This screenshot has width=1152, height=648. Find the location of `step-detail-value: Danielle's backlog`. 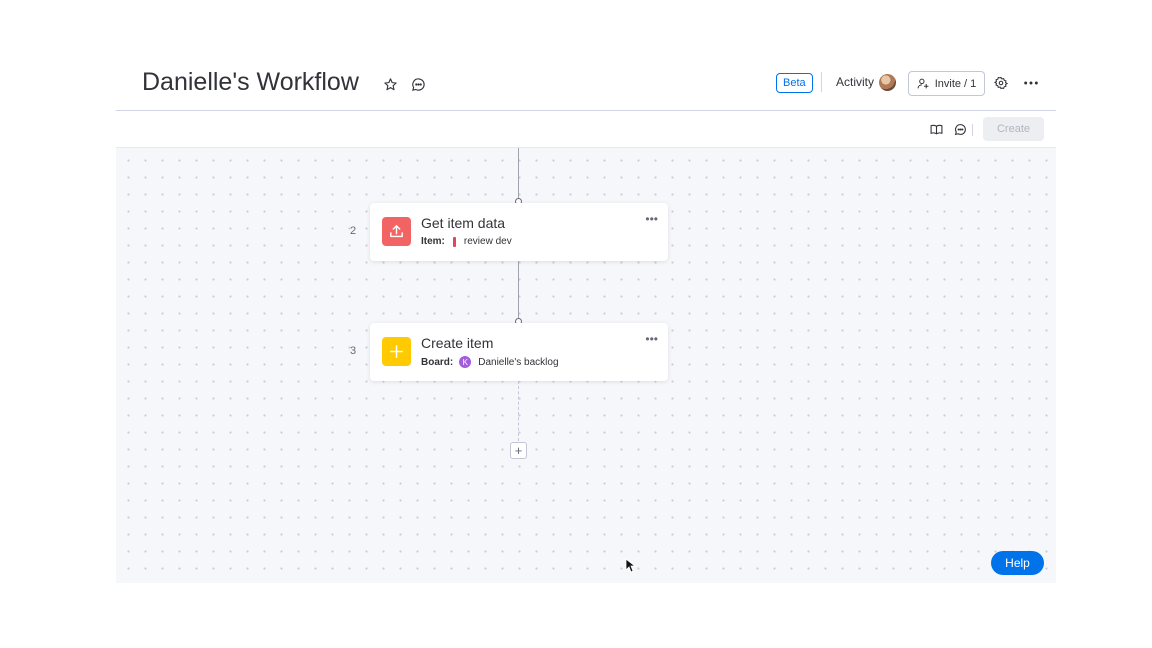

step-detail-value: Danielle's backlog is located at coordinates (518, 362).